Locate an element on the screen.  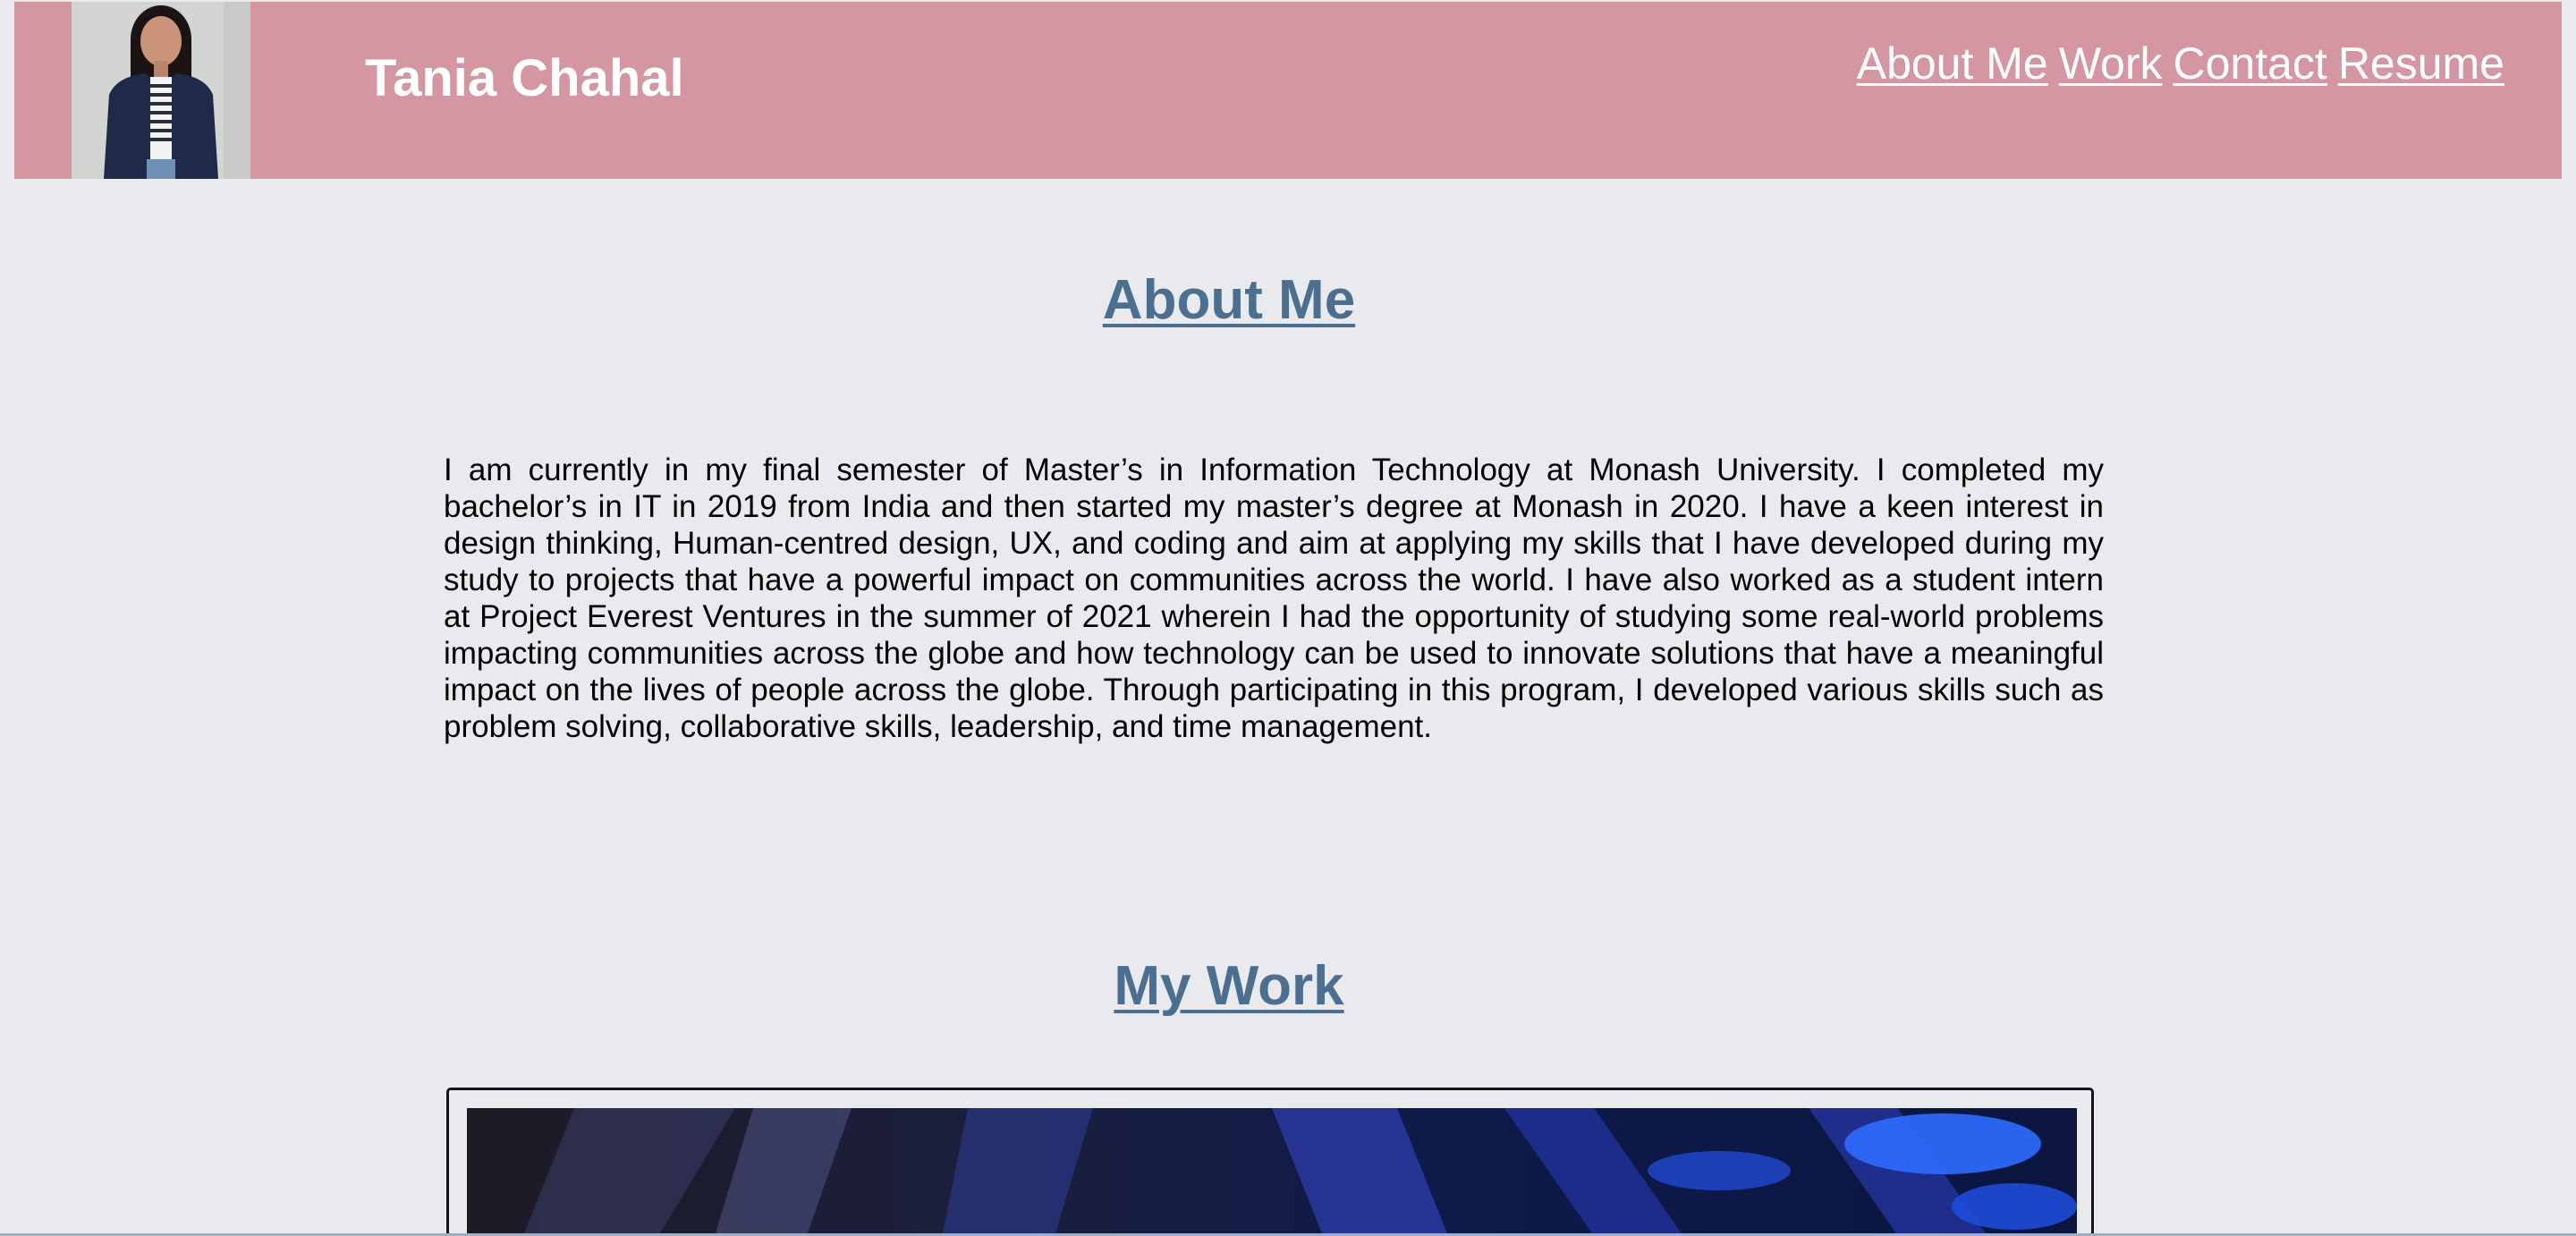
work-project-card is located at coordinates (1270, 1162).